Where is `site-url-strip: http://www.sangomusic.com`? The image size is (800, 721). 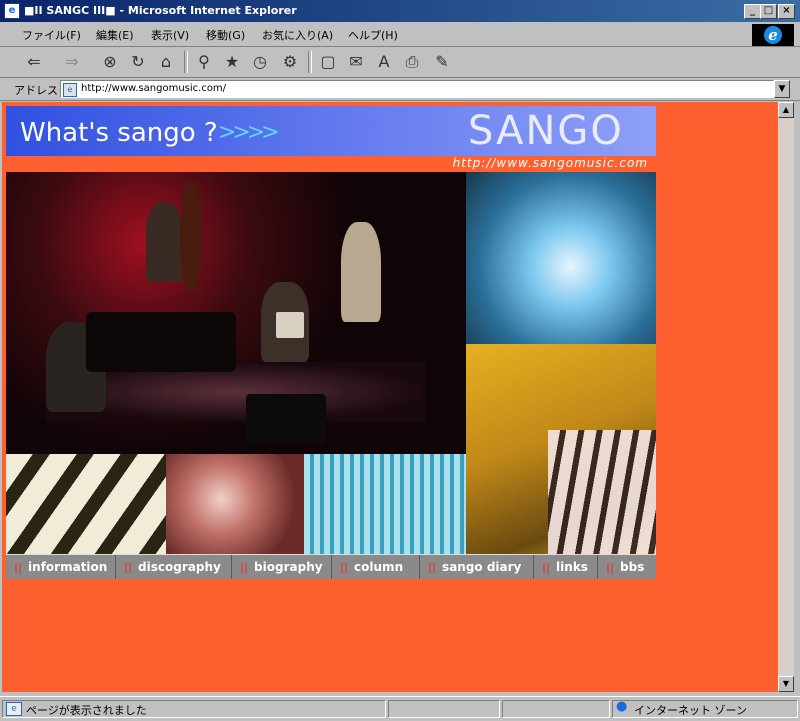
site-url-strip: http://www.sangomusic.com is located at coordinates (331, 164).